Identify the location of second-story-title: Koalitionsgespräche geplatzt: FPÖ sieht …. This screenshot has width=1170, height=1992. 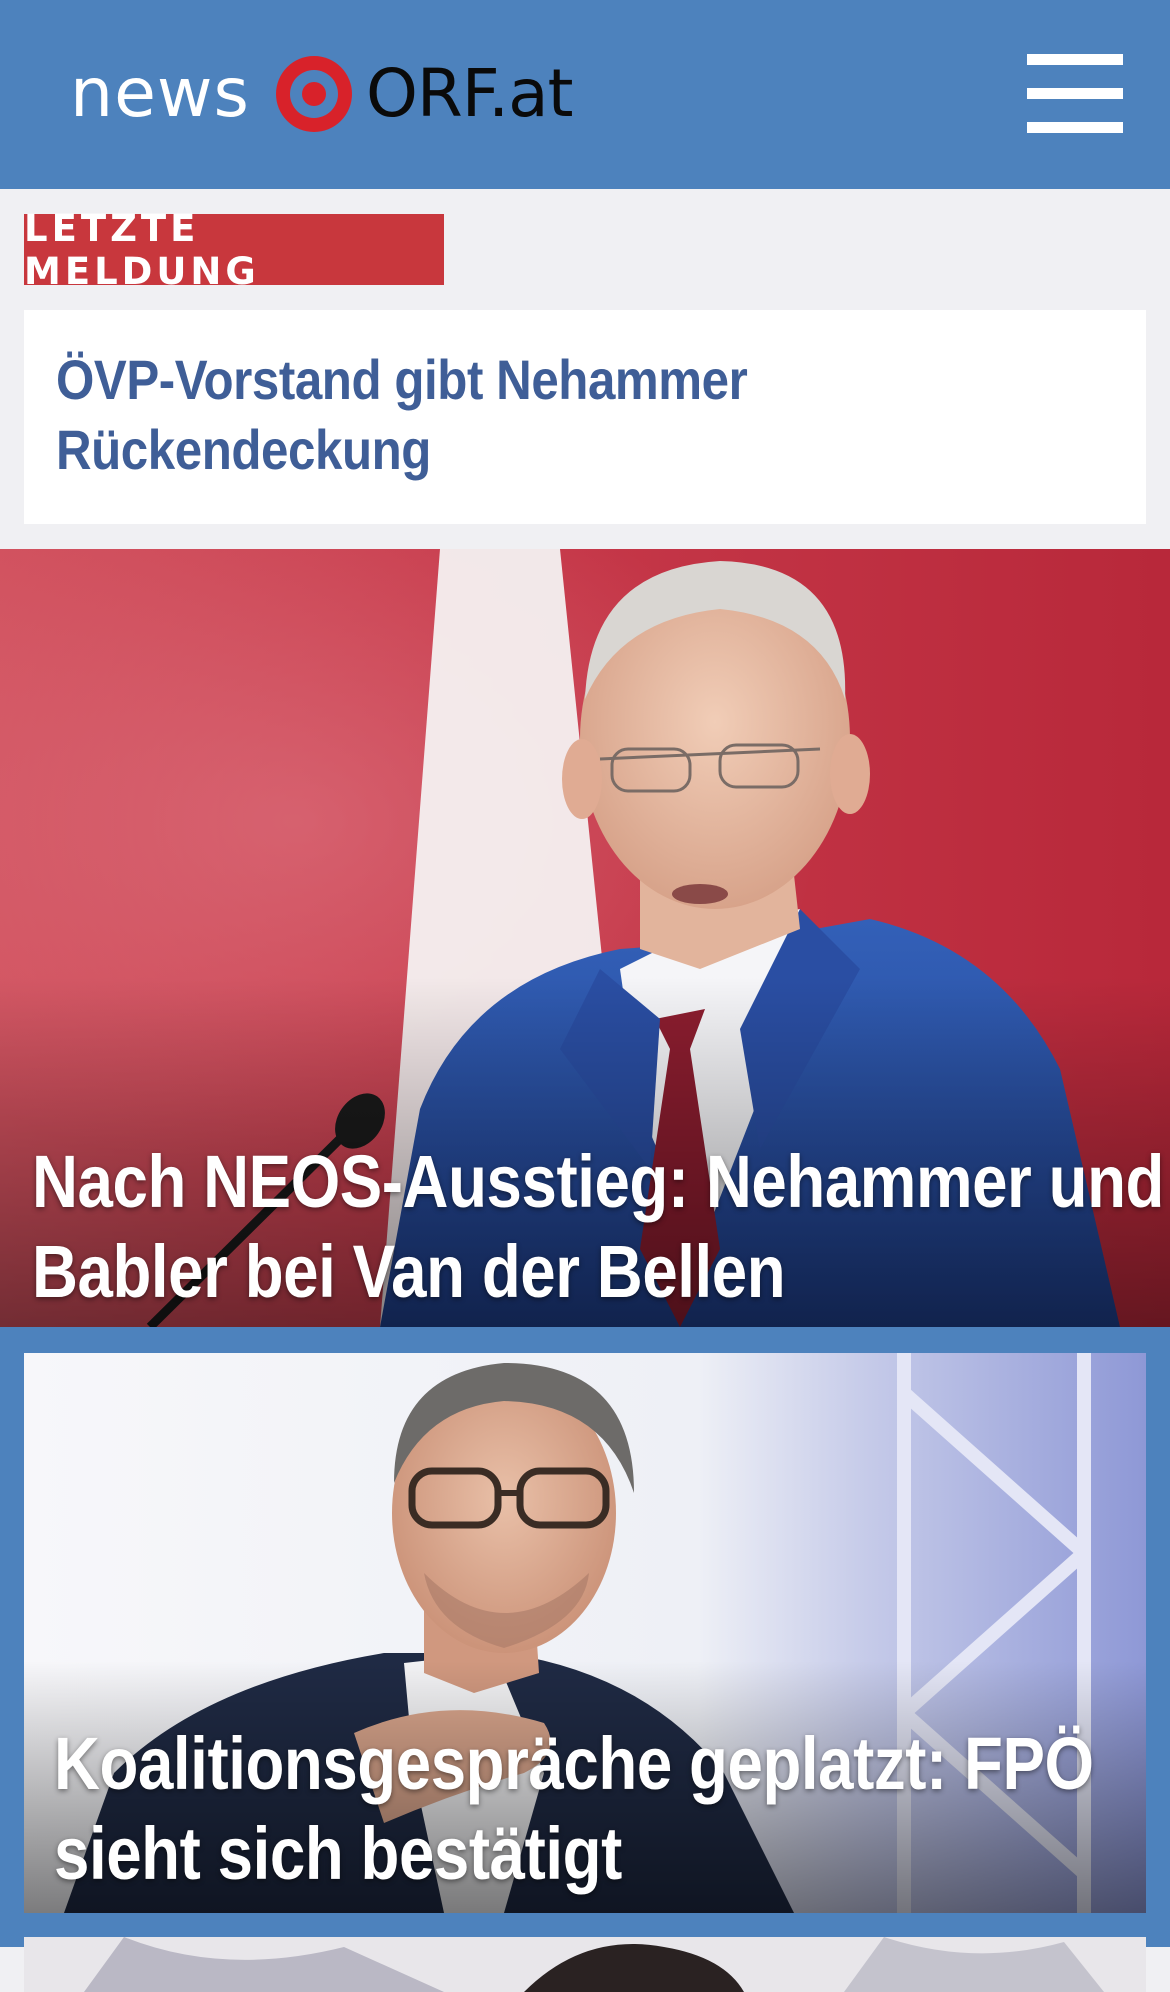
(596, 1809).